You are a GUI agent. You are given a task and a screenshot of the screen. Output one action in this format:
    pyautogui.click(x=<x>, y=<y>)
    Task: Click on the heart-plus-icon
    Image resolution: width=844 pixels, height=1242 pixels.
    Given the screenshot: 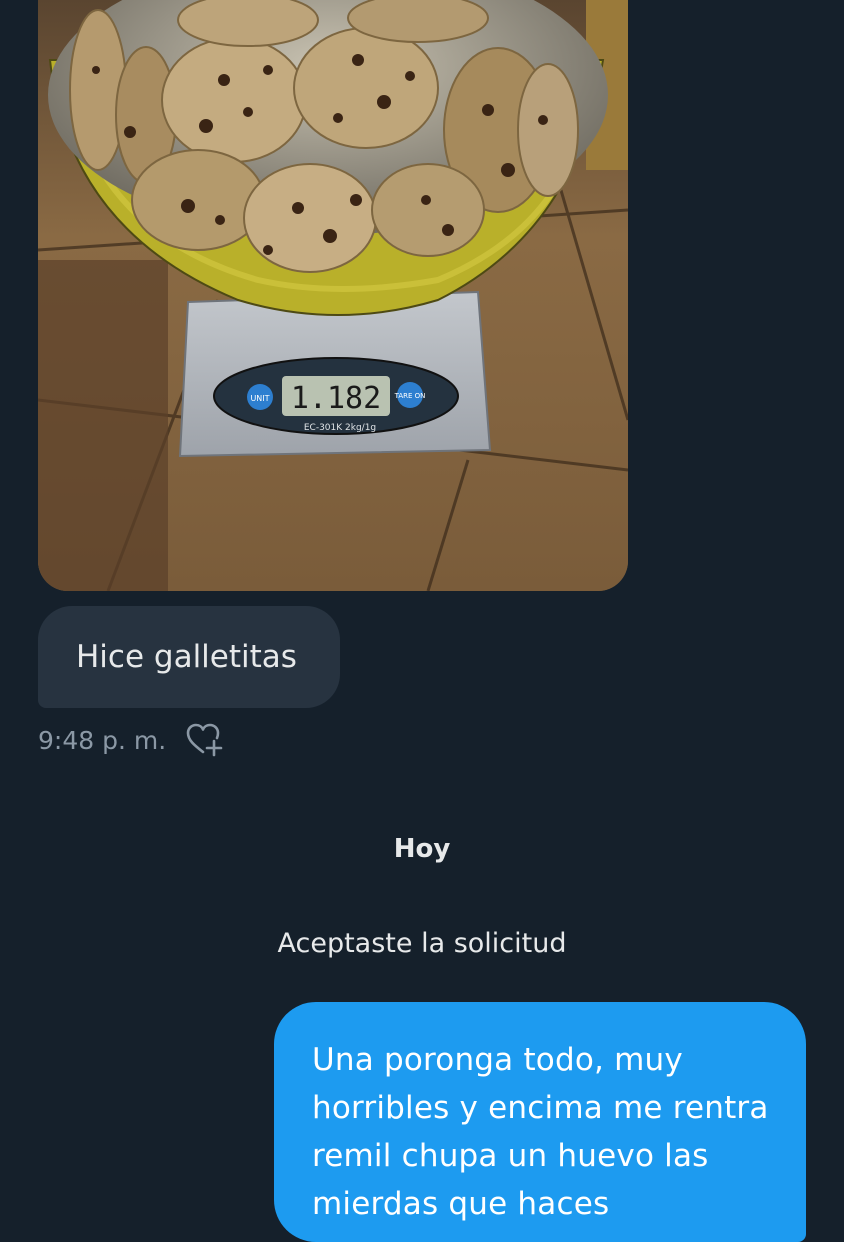 What is the action you would take?
    pyautogui.click(x=205, y=740)
    